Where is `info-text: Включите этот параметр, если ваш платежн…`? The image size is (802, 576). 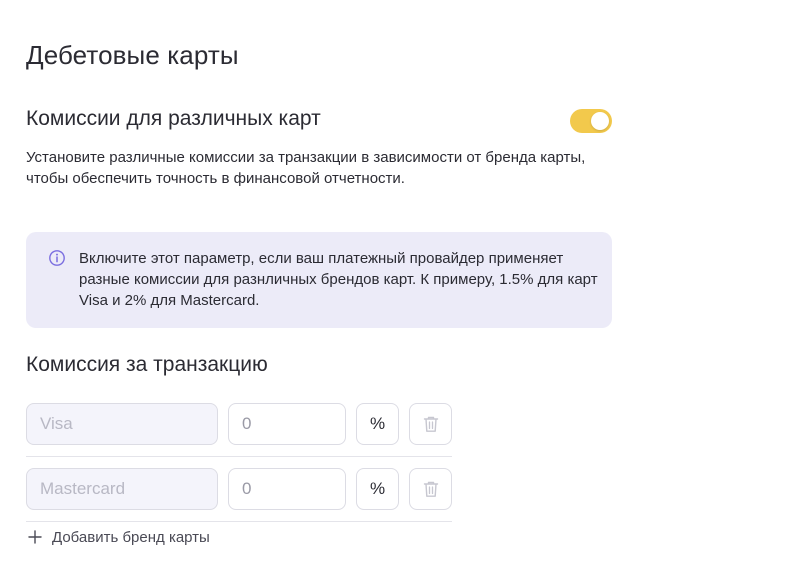
info-text: Включите этот параметр, если ваш платежн… is located at coordinates (338, 279).